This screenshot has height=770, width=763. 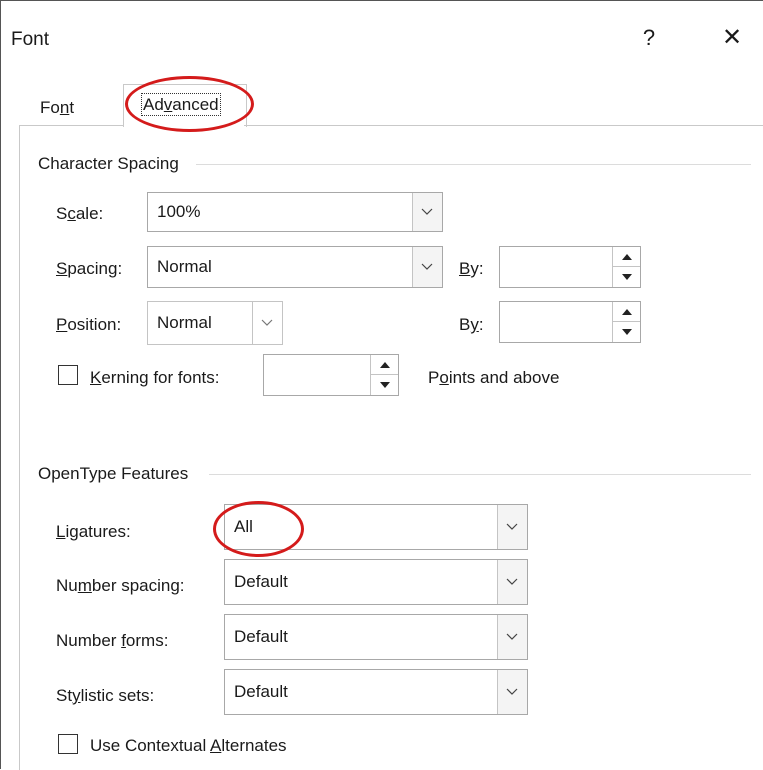 What do you see at coordinates (376, 582) in the screenshot?
I see `number-spacing-combo: Default` at bounding box center [376, 582].